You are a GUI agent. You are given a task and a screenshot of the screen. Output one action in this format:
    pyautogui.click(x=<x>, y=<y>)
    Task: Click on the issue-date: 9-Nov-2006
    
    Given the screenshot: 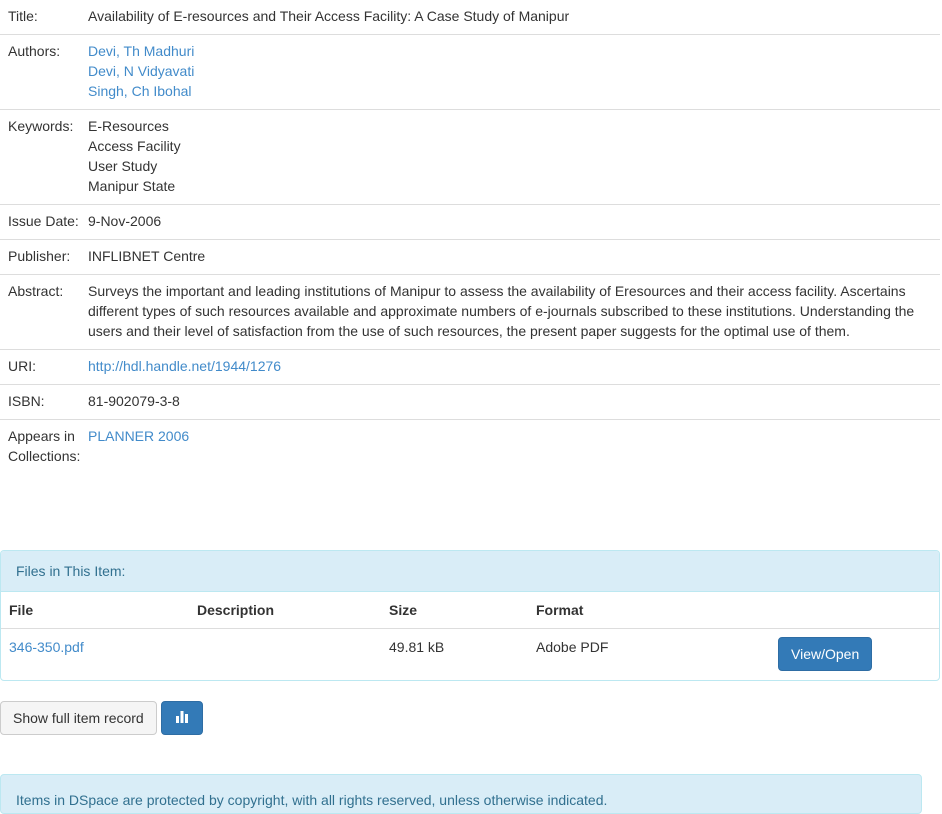 What is the action you would take?
    pyautogui.click(x=125, y=221)
    